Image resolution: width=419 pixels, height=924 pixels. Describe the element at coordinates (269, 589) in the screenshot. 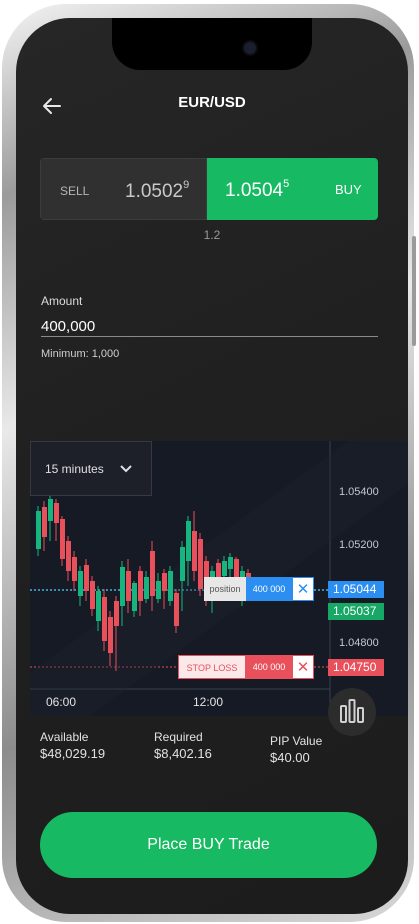

I see `position-amount: 400 000` at that location.